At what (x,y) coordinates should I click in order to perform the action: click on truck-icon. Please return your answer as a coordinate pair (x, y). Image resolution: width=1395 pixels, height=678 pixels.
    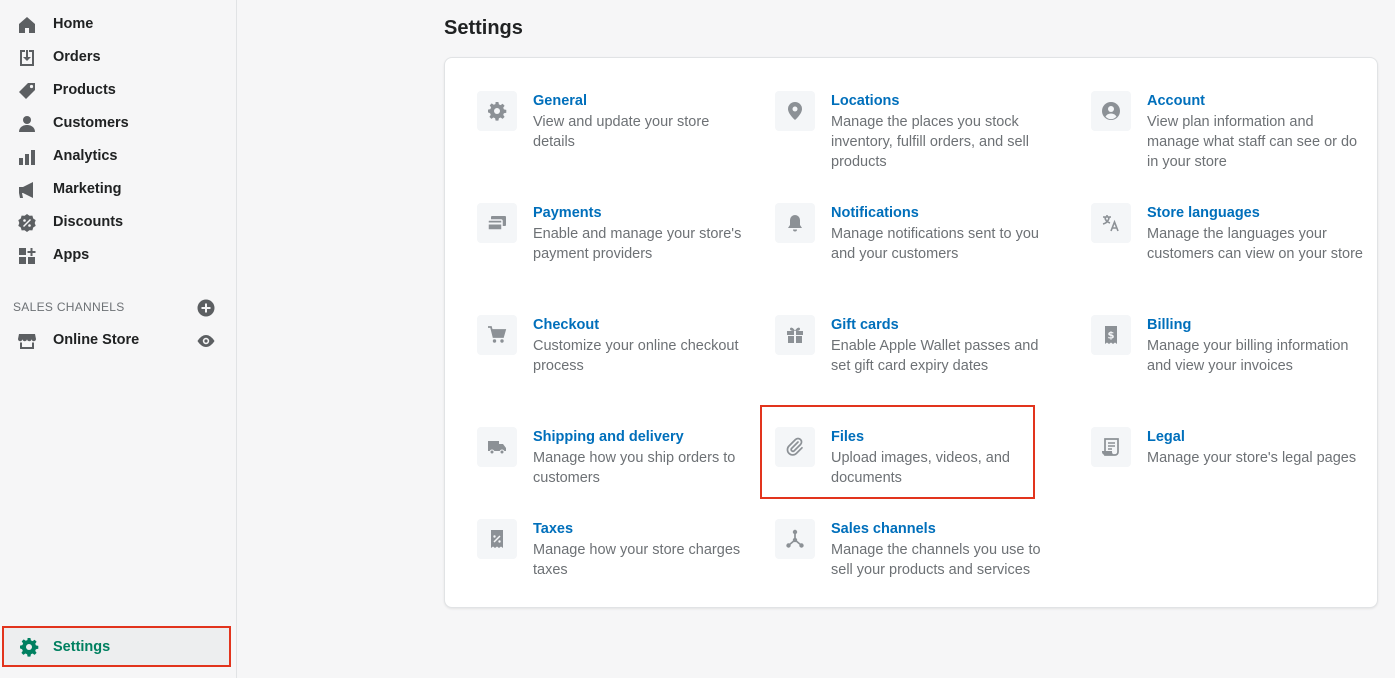
    Looking at the image, I should click on (497, 447).